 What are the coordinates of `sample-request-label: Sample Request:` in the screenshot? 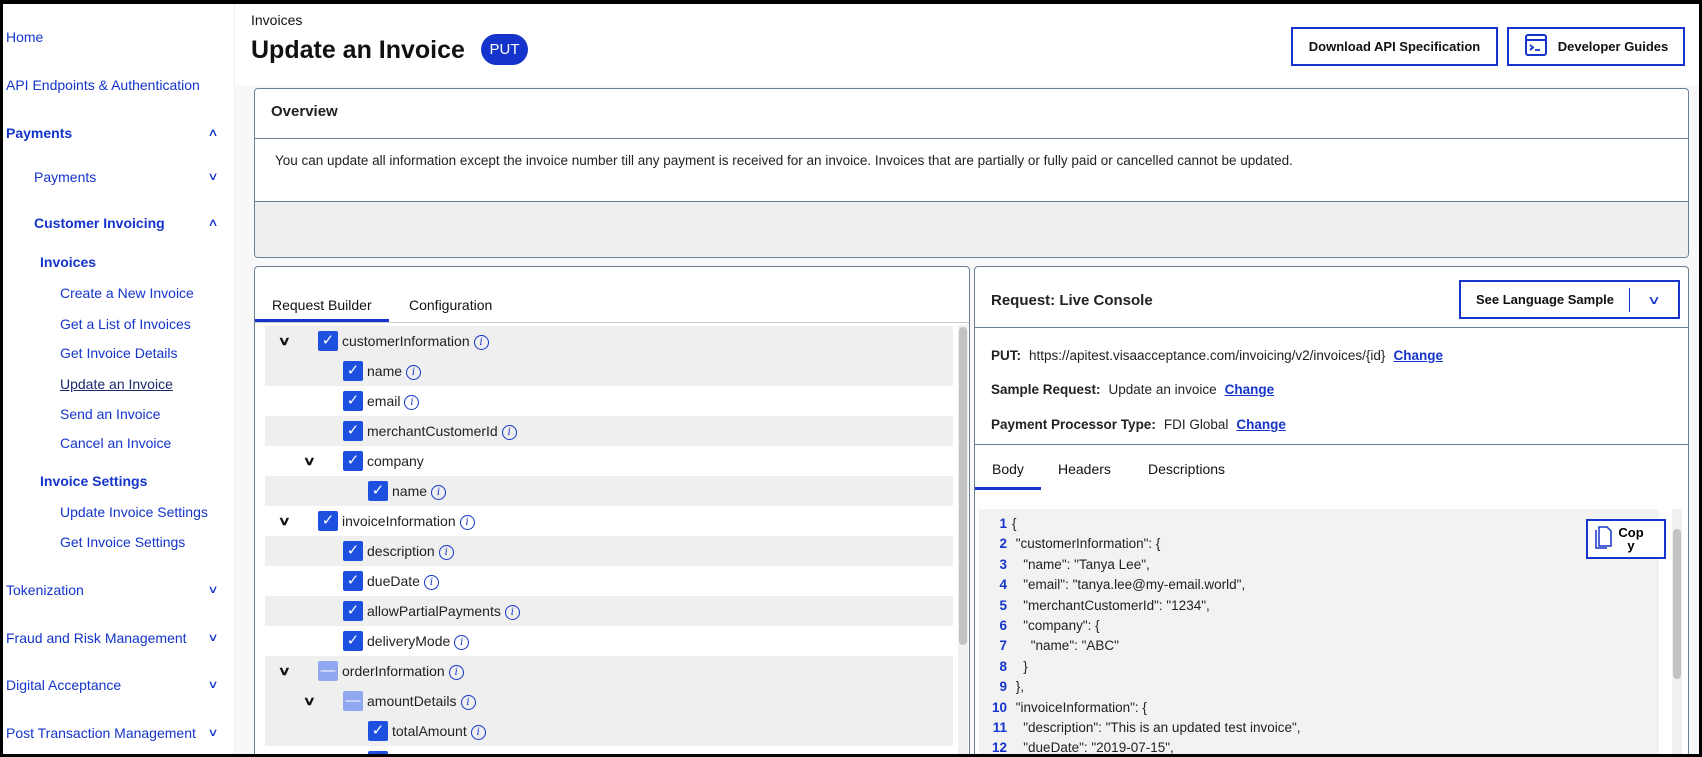 It's located at (1046, 389).